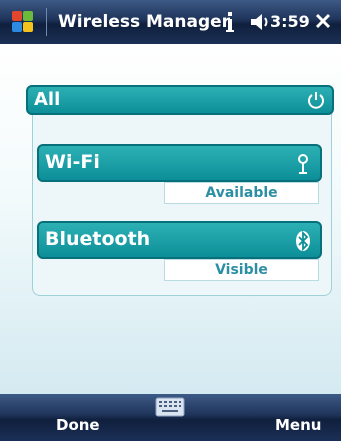  What do you see at coordinates (179, 163) in the screenshot?
I see `wifi-toggle-button: Wi-Fi` at bounding box center [179, 163].